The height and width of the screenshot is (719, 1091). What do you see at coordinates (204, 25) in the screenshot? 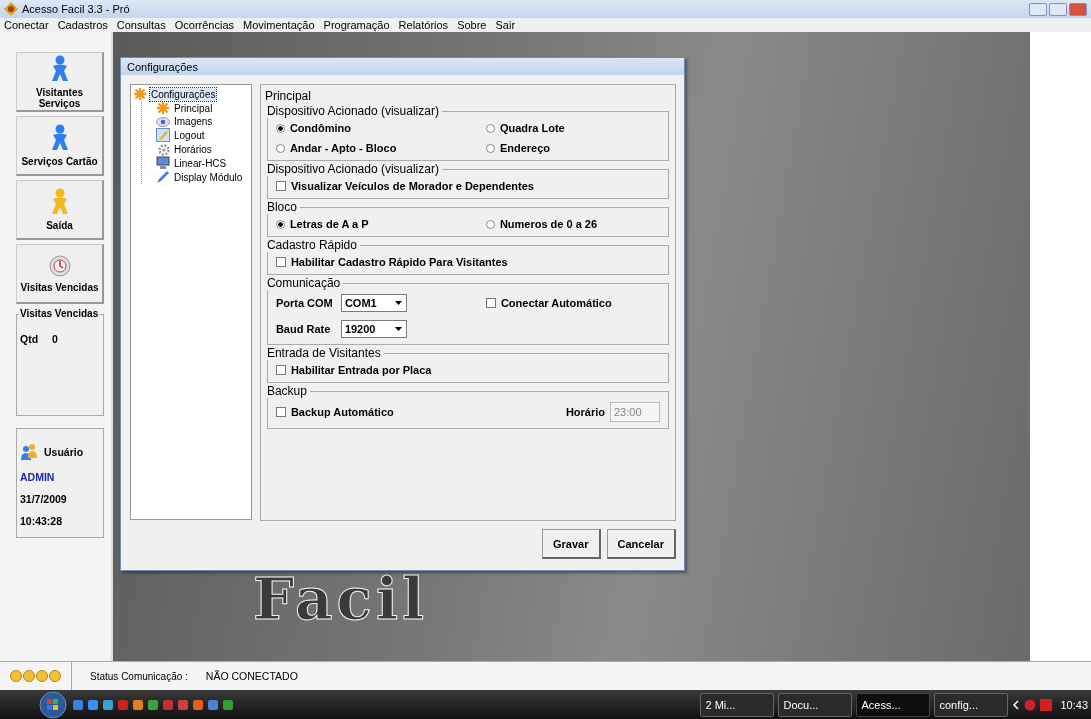
I see `menu-item: Ocorrências` at bounding box center [204, 25].